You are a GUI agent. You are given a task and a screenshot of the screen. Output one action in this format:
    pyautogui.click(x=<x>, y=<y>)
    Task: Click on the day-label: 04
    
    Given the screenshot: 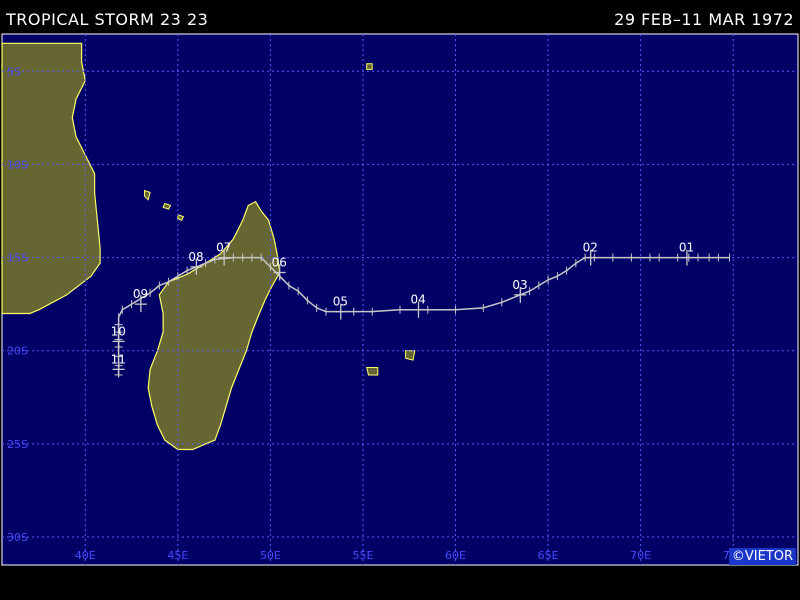 What is the action you would take?
    pyautogui.click(x=418, y=300)
    